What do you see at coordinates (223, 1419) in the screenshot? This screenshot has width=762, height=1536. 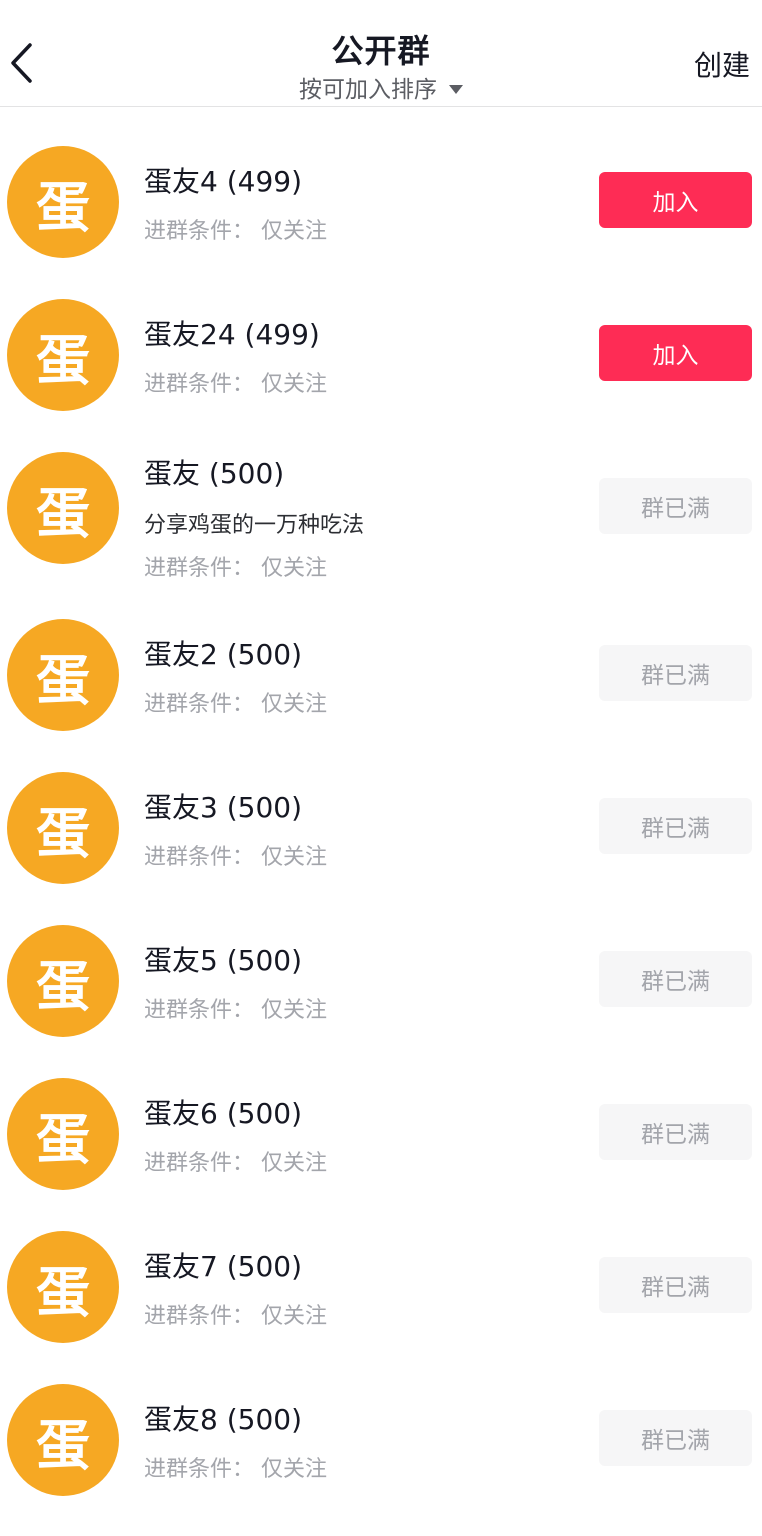 I see `group-name: 蛋友8 (500)` at bounding box center [223, 1419].